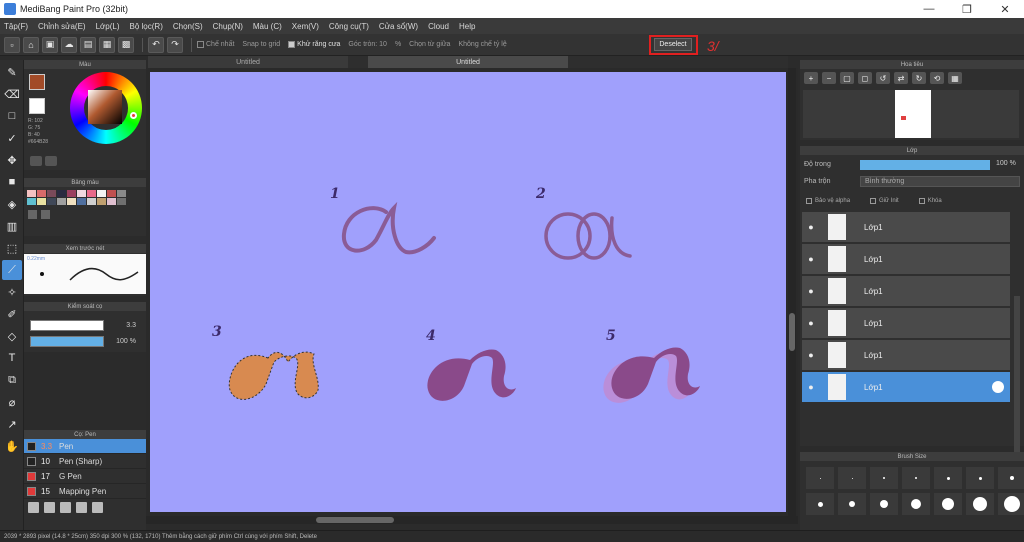 Image resolution: width=1024 pixels, height=542 pixels. I want to click on option-antialias: Khử răng cưa, so click(314, 44).